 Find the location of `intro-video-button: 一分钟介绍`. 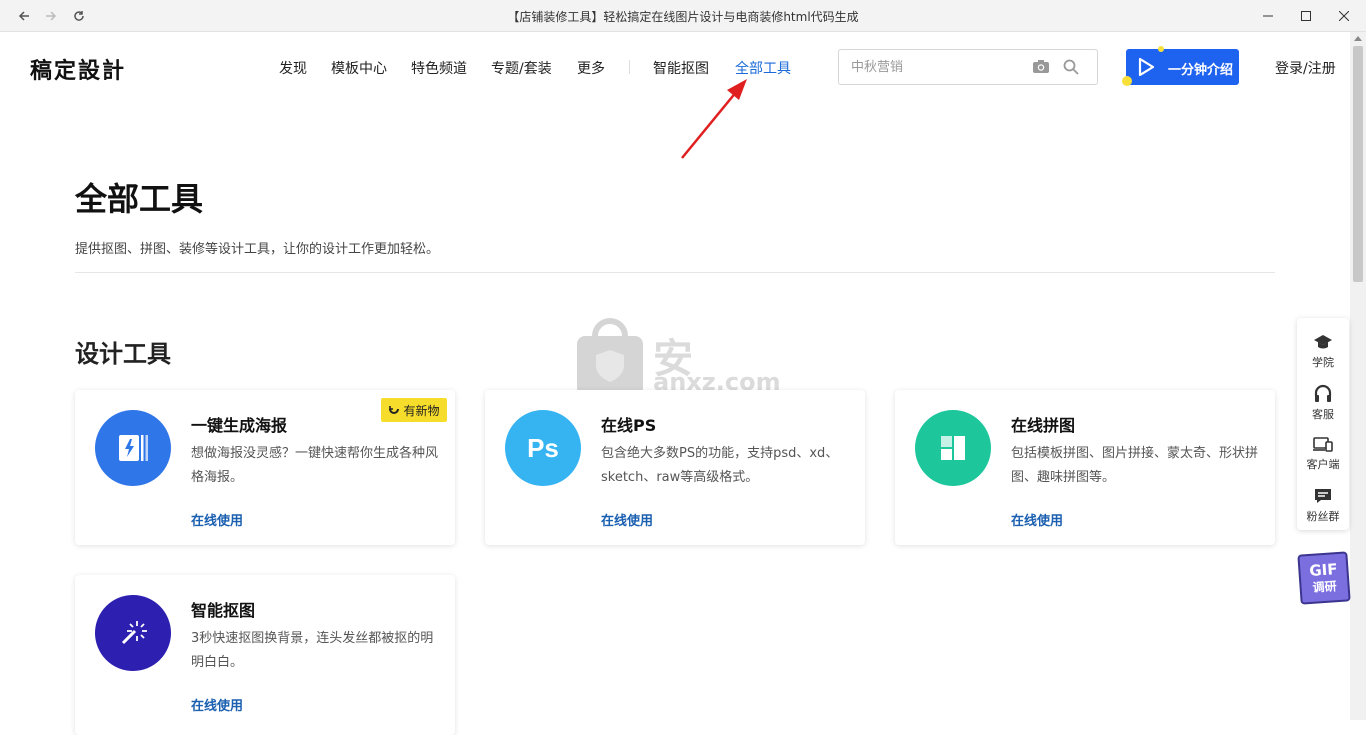

intro-video-button: 一分钟介绍 is located at coordinates (1180, 66).